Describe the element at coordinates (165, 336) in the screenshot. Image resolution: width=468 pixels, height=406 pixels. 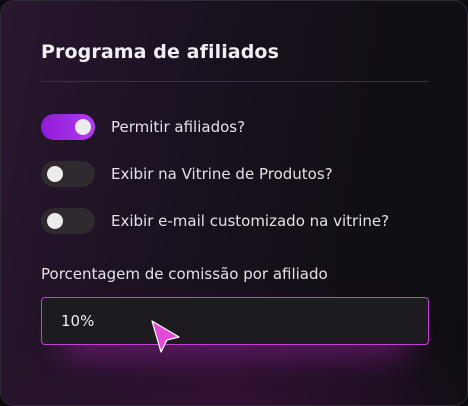
I see `cursor-arrow-icon` at that location.